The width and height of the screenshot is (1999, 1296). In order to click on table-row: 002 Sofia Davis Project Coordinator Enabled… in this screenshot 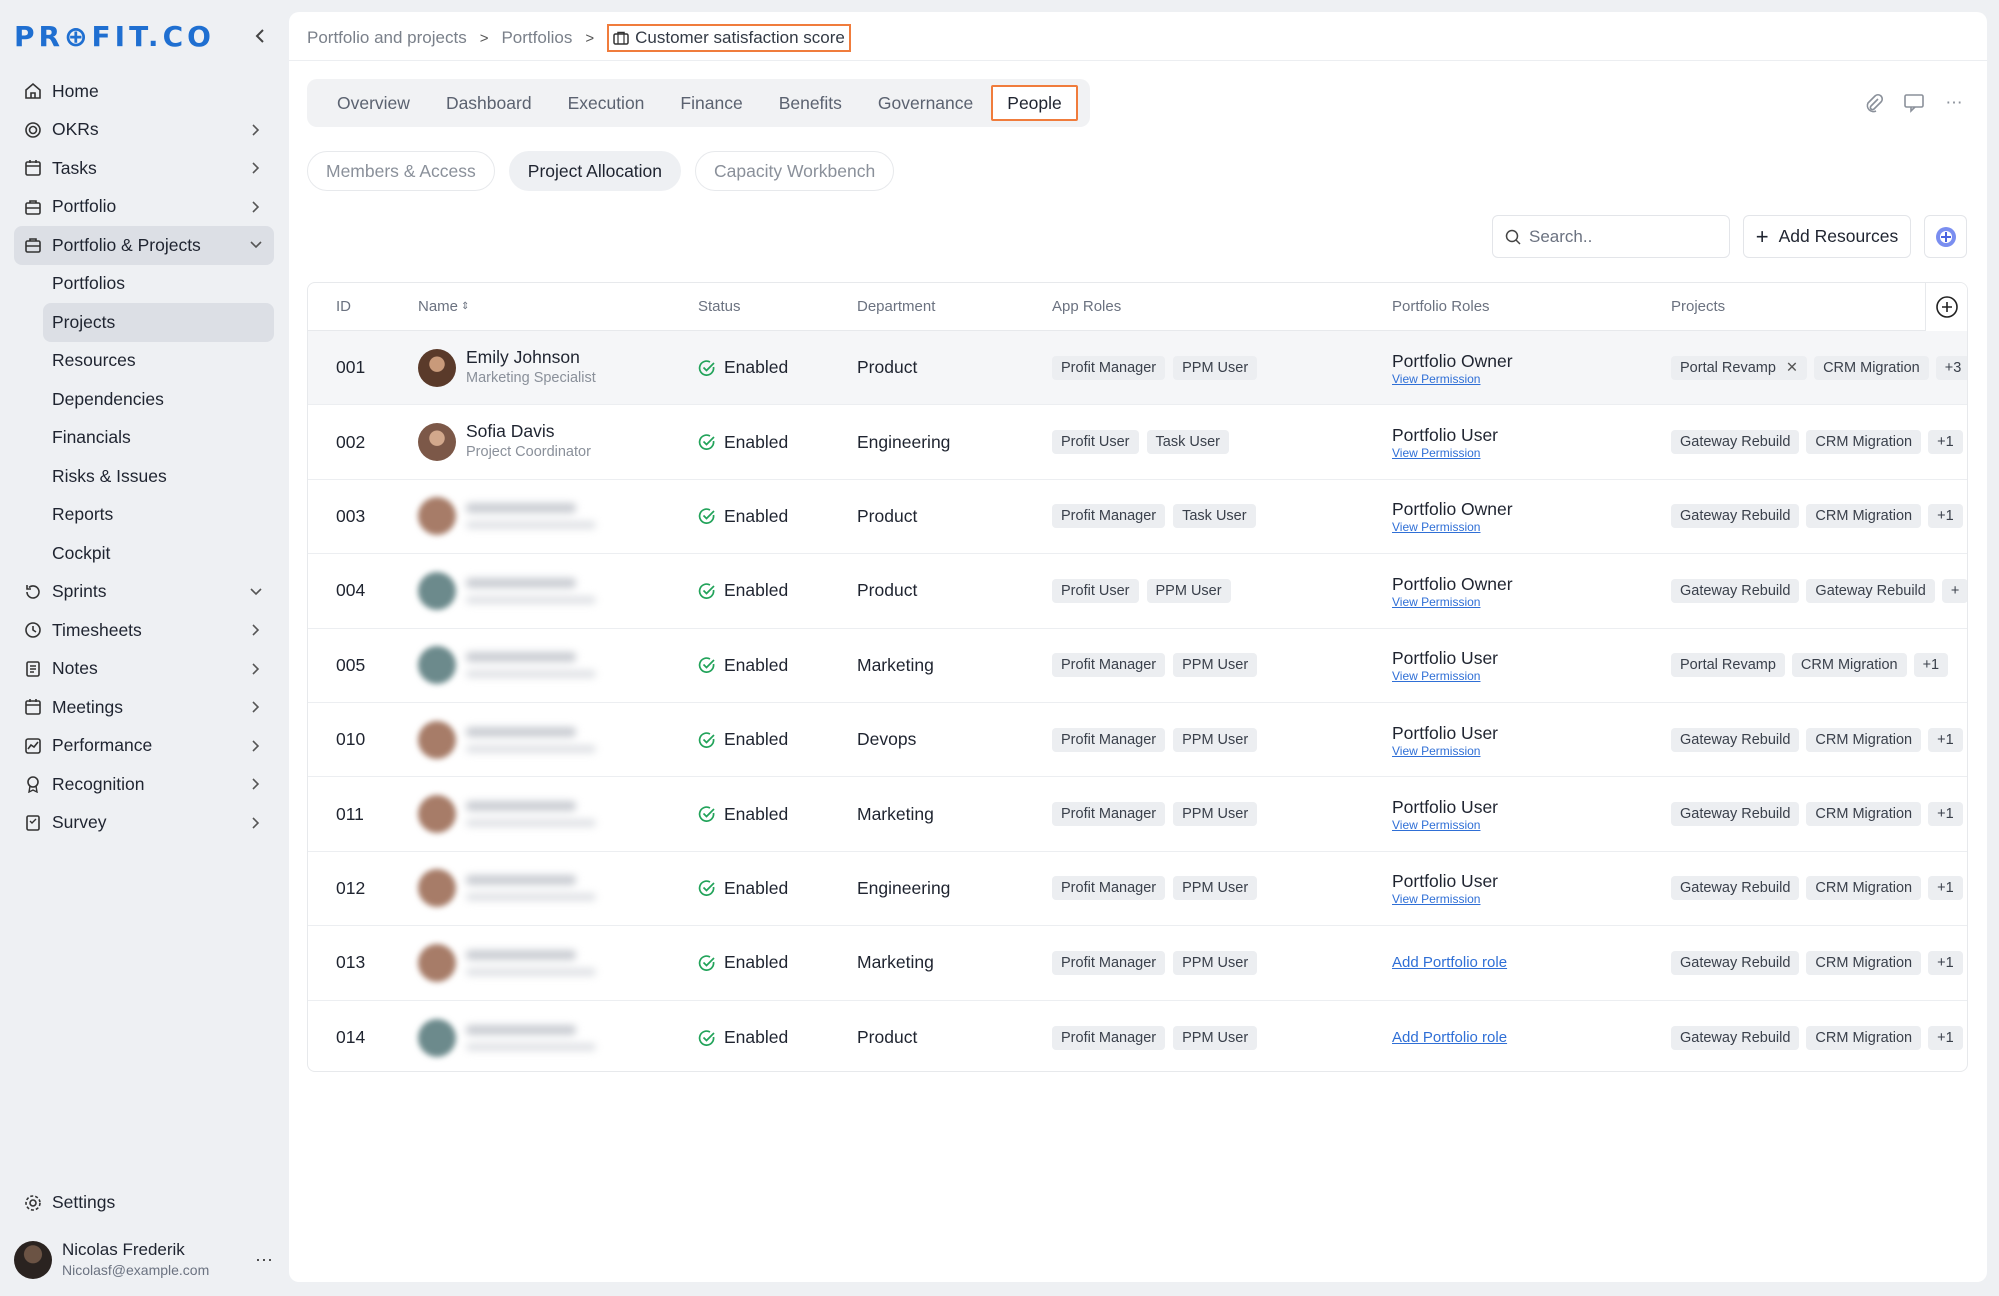, I will do `click(1137, 442)`.